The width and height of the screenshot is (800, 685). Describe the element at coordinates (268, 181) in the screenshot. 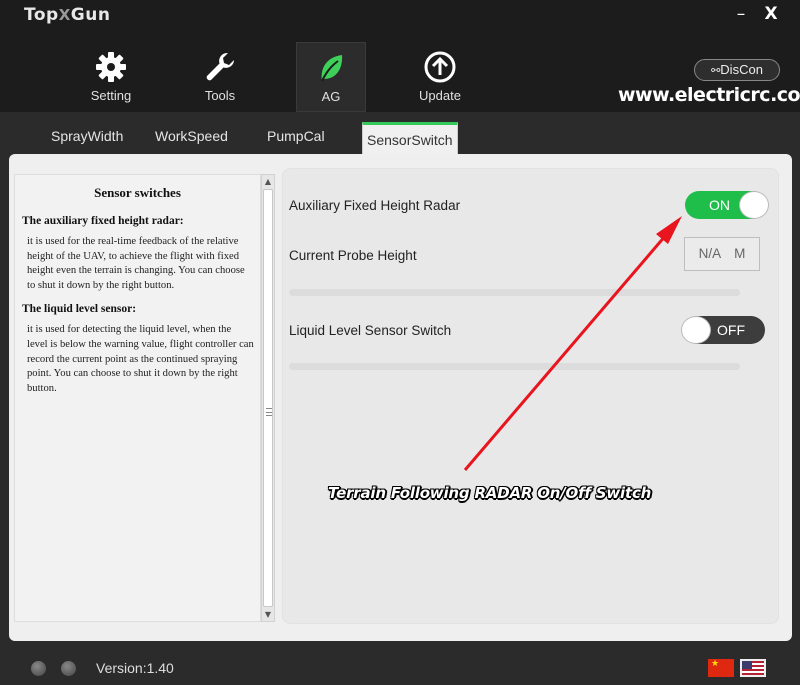

I see `scroll-up-icon: ▲` at that location.